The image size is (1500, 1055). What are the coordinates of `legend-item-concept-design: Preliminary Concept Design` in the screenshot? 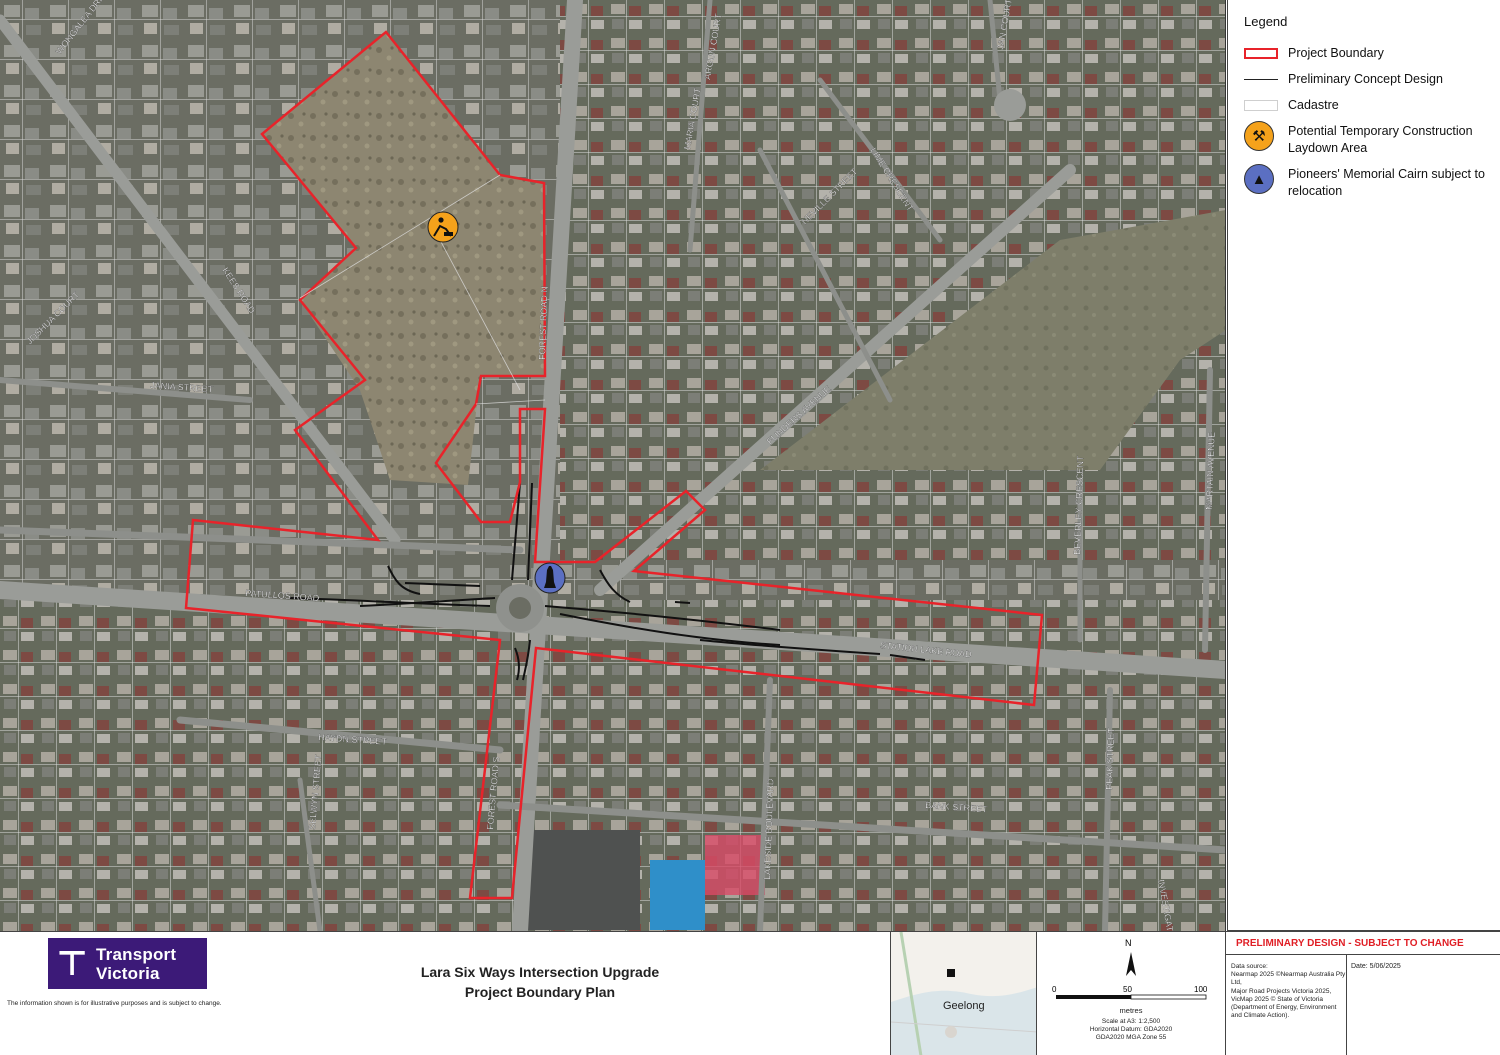 It's located at (1369, 79).